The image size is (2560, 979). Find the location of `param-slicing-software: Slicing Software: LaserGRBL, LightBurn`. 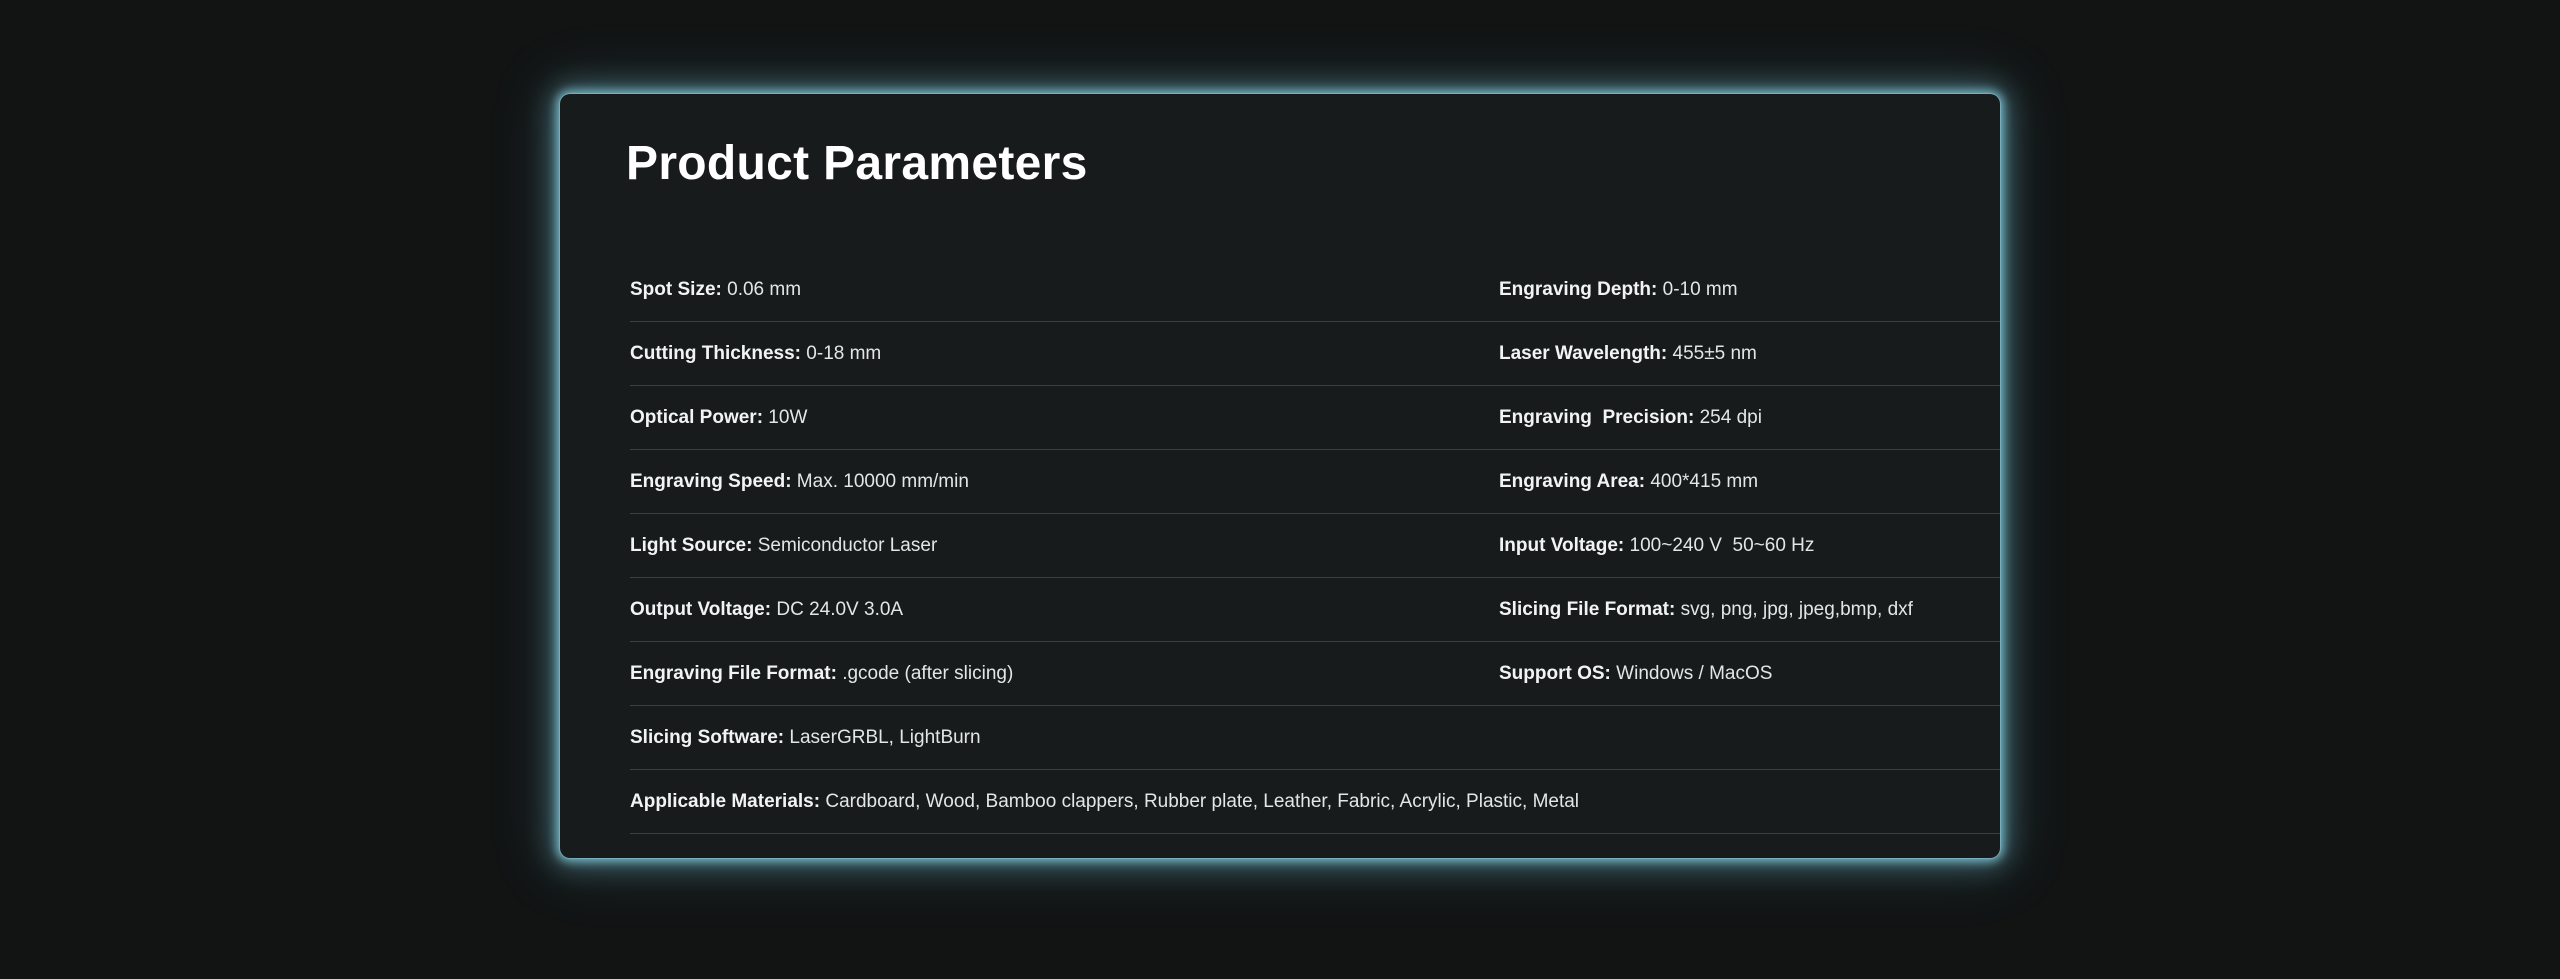

param-slicing-software: Slicing Software: LaserGRBL, LightBurn is located at coordinates (1315, 738).